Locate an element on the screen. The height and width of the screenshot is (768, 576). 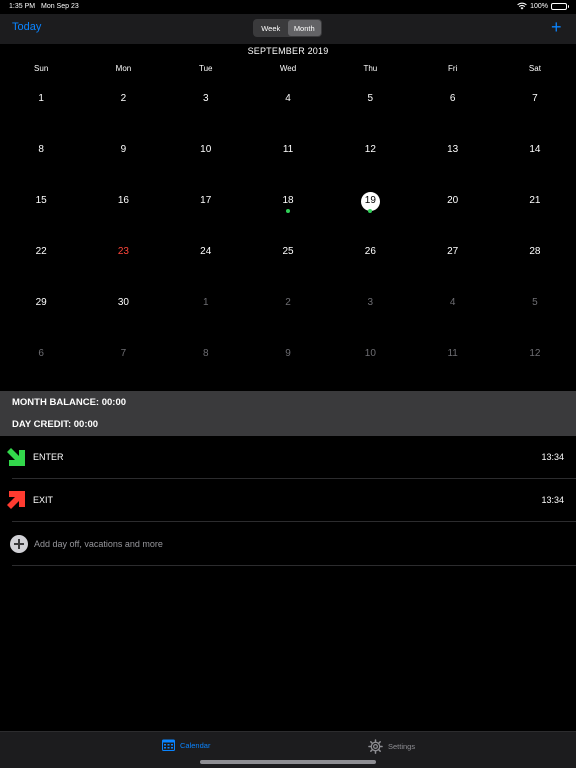
calendar-day: 24 is located at coordinates (206, 254).